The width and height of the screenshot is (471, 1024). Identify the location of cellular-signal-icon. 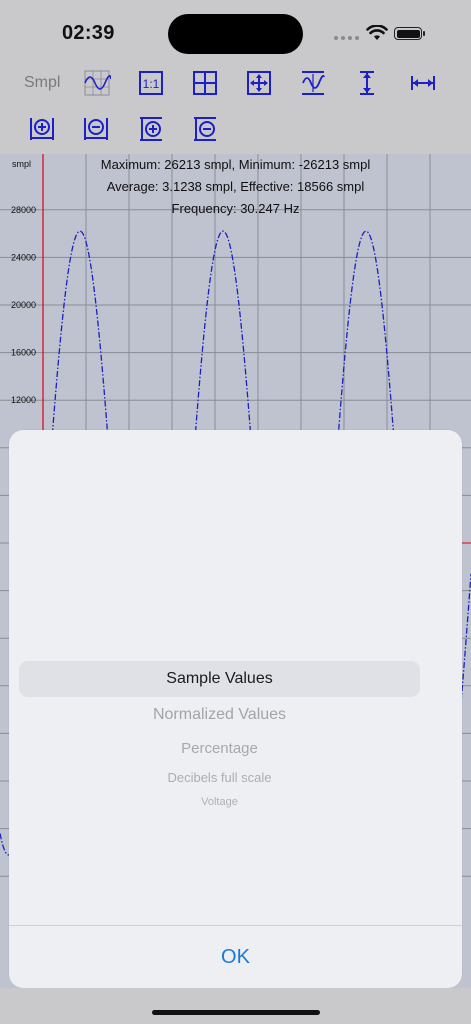
(346, 38).